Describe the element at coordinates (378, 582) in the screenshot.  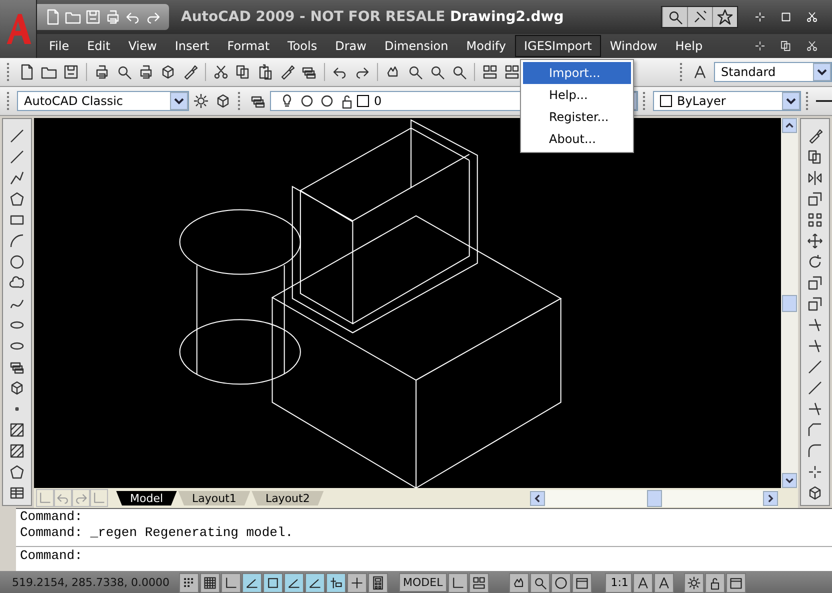
I see `quick-properties-icon` at that location.